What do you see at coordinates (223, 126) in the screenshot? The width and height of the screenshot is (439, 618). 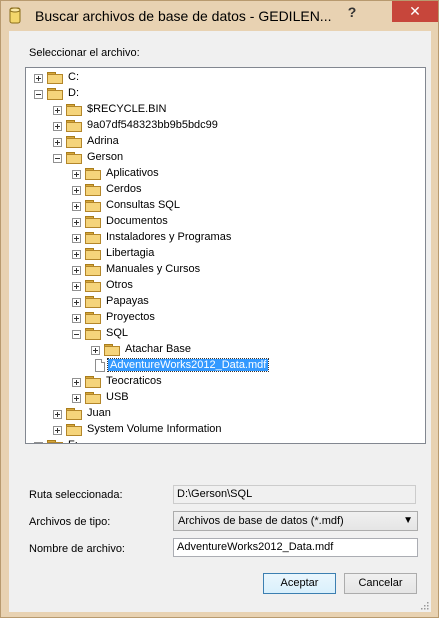 I see `tree-row: 9a07df548323bb9b5bdc99` at bounding box center [223, 126].